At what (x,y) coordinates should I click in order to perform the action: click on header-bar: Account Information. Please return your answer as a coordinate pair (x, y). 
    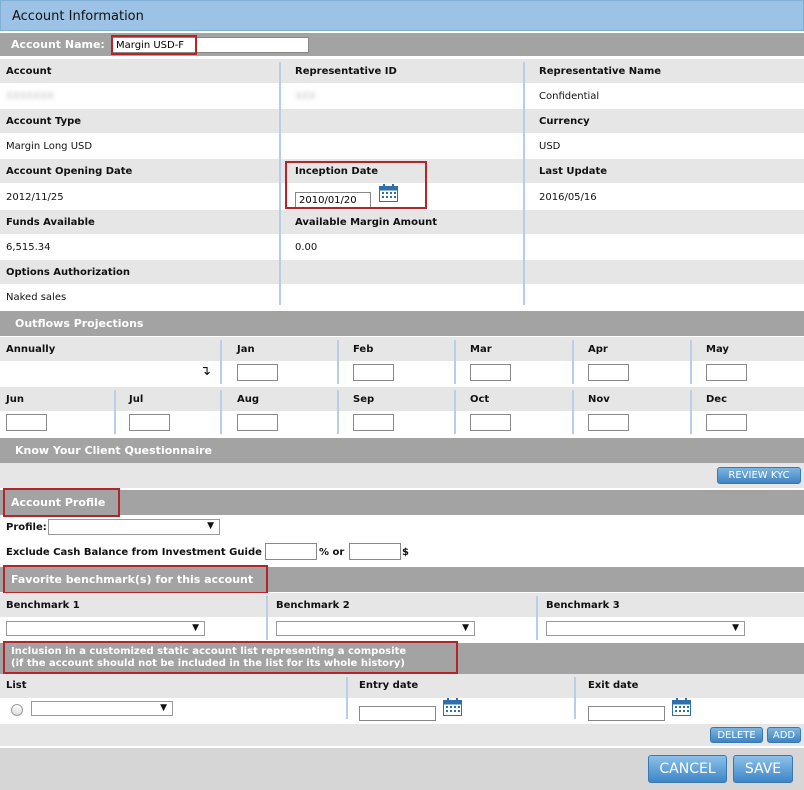
    Looking at the image, I should click on (402, 15).